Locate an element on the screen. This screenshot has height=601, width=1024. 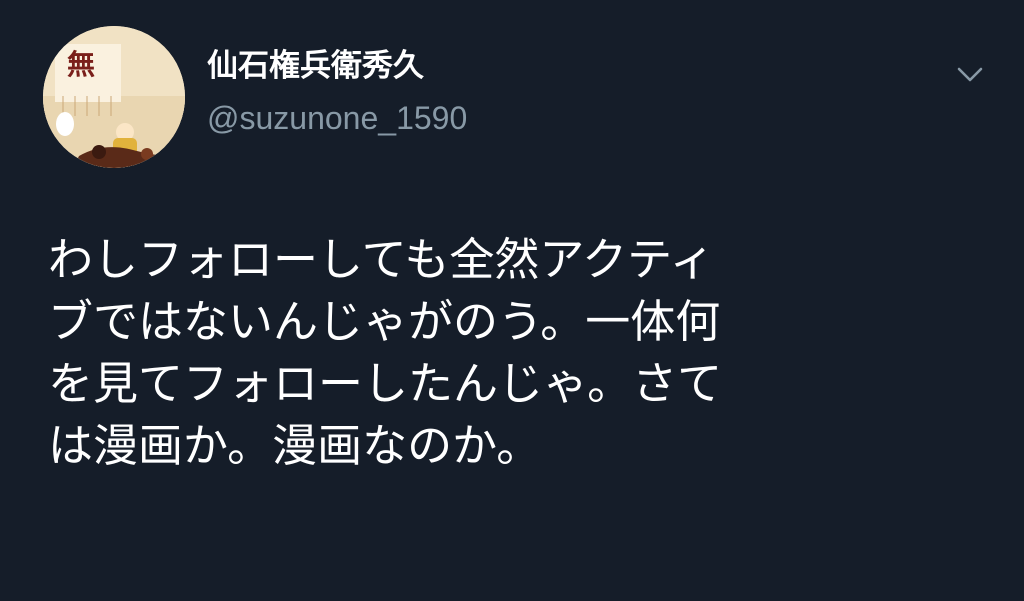
tweet-text-line: は漫画か。漫画なのか。 is located at coordinates (295, 445).